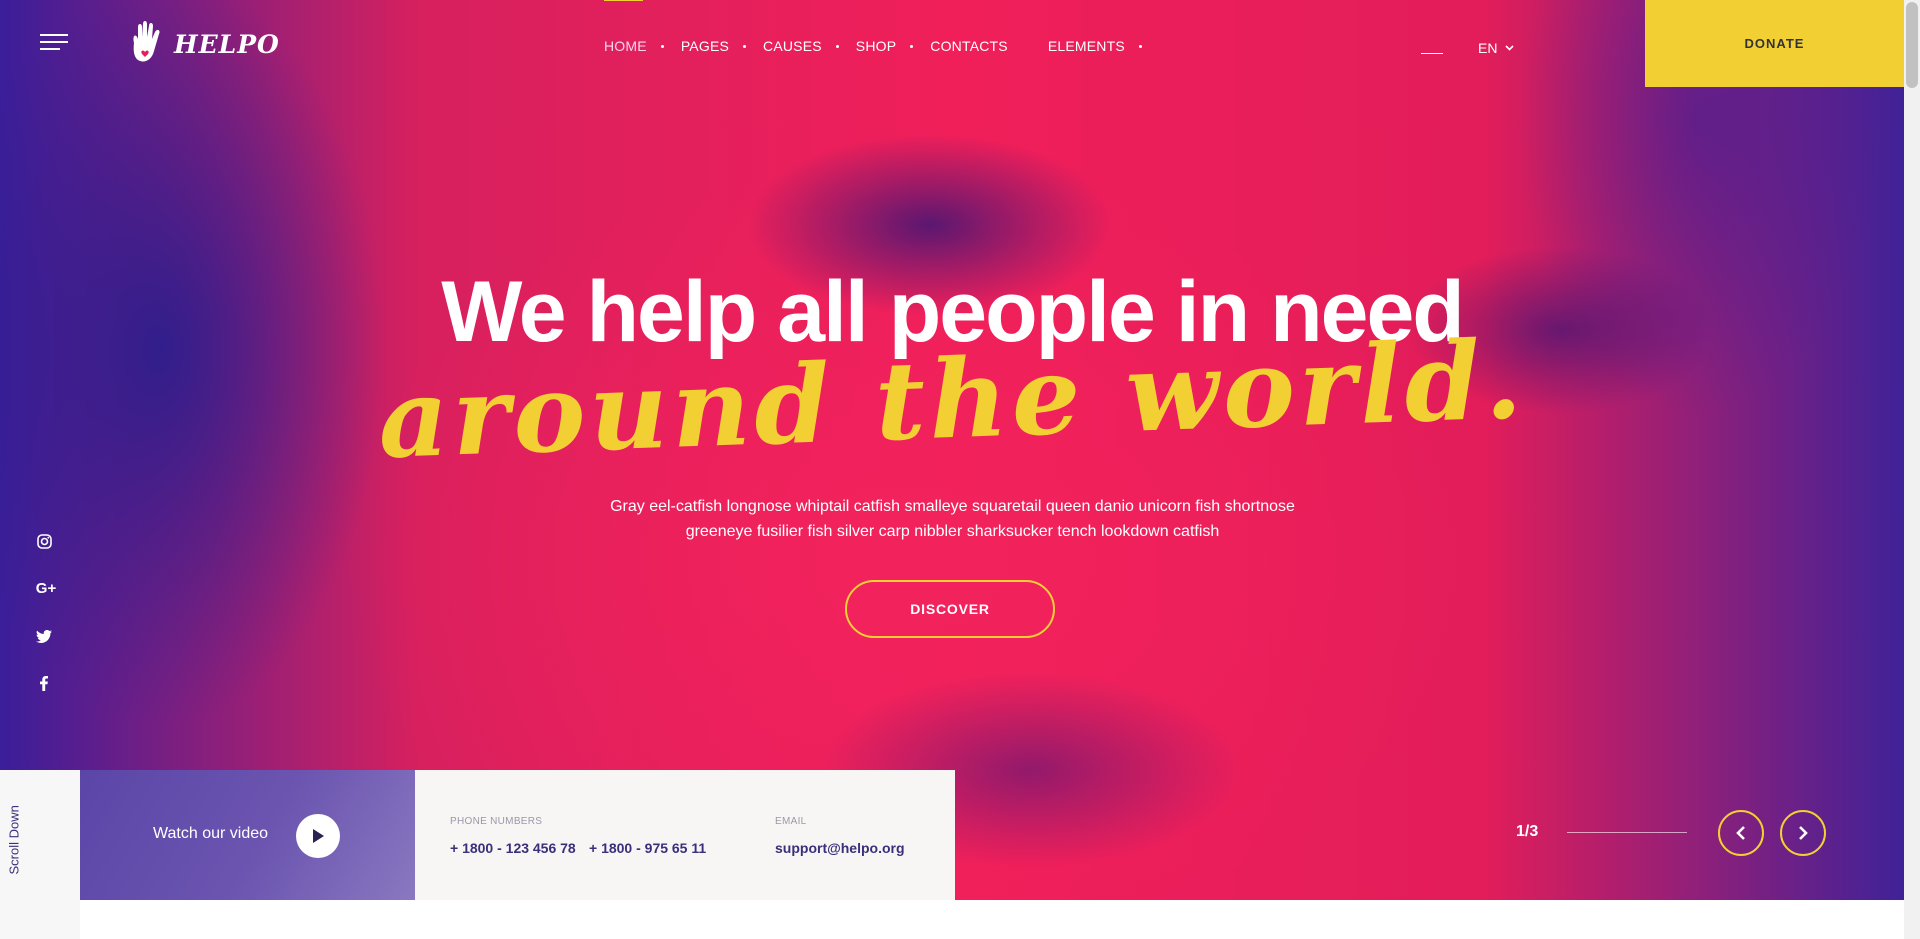 Image resolution: width=1920 pixels, height=939 pixels. I want to click on twitter-icon, so click(44, 637).